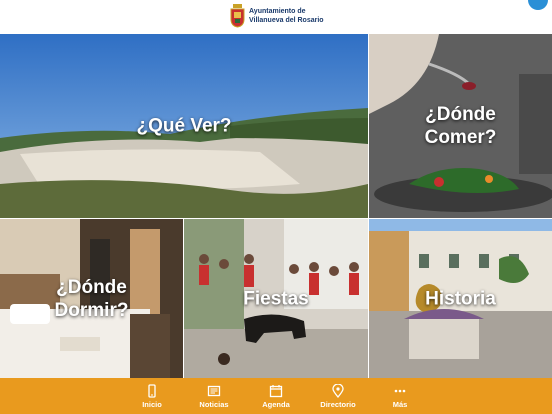  I want to click on town-logo: Ayuntamiento de Villanueva del Rosario, so click(277, 16).